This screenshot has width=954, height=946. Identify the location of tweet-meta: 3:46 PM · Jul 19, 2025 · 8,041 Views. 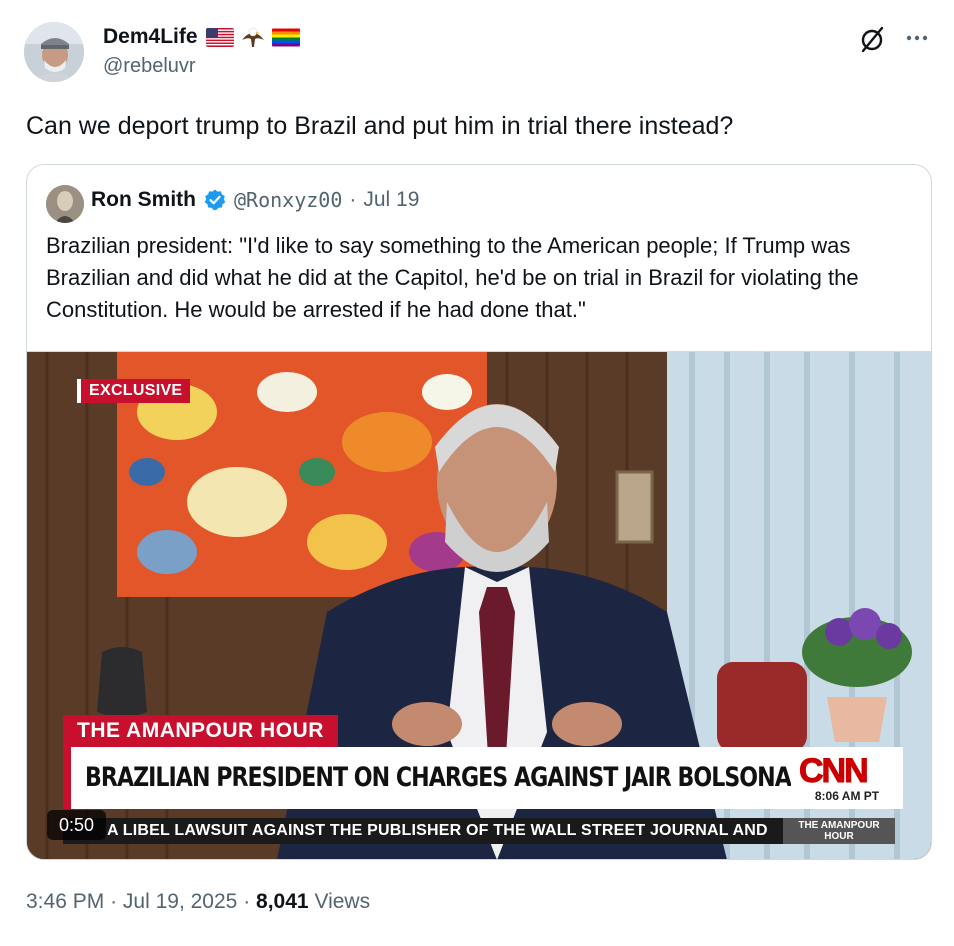
(198, 902).